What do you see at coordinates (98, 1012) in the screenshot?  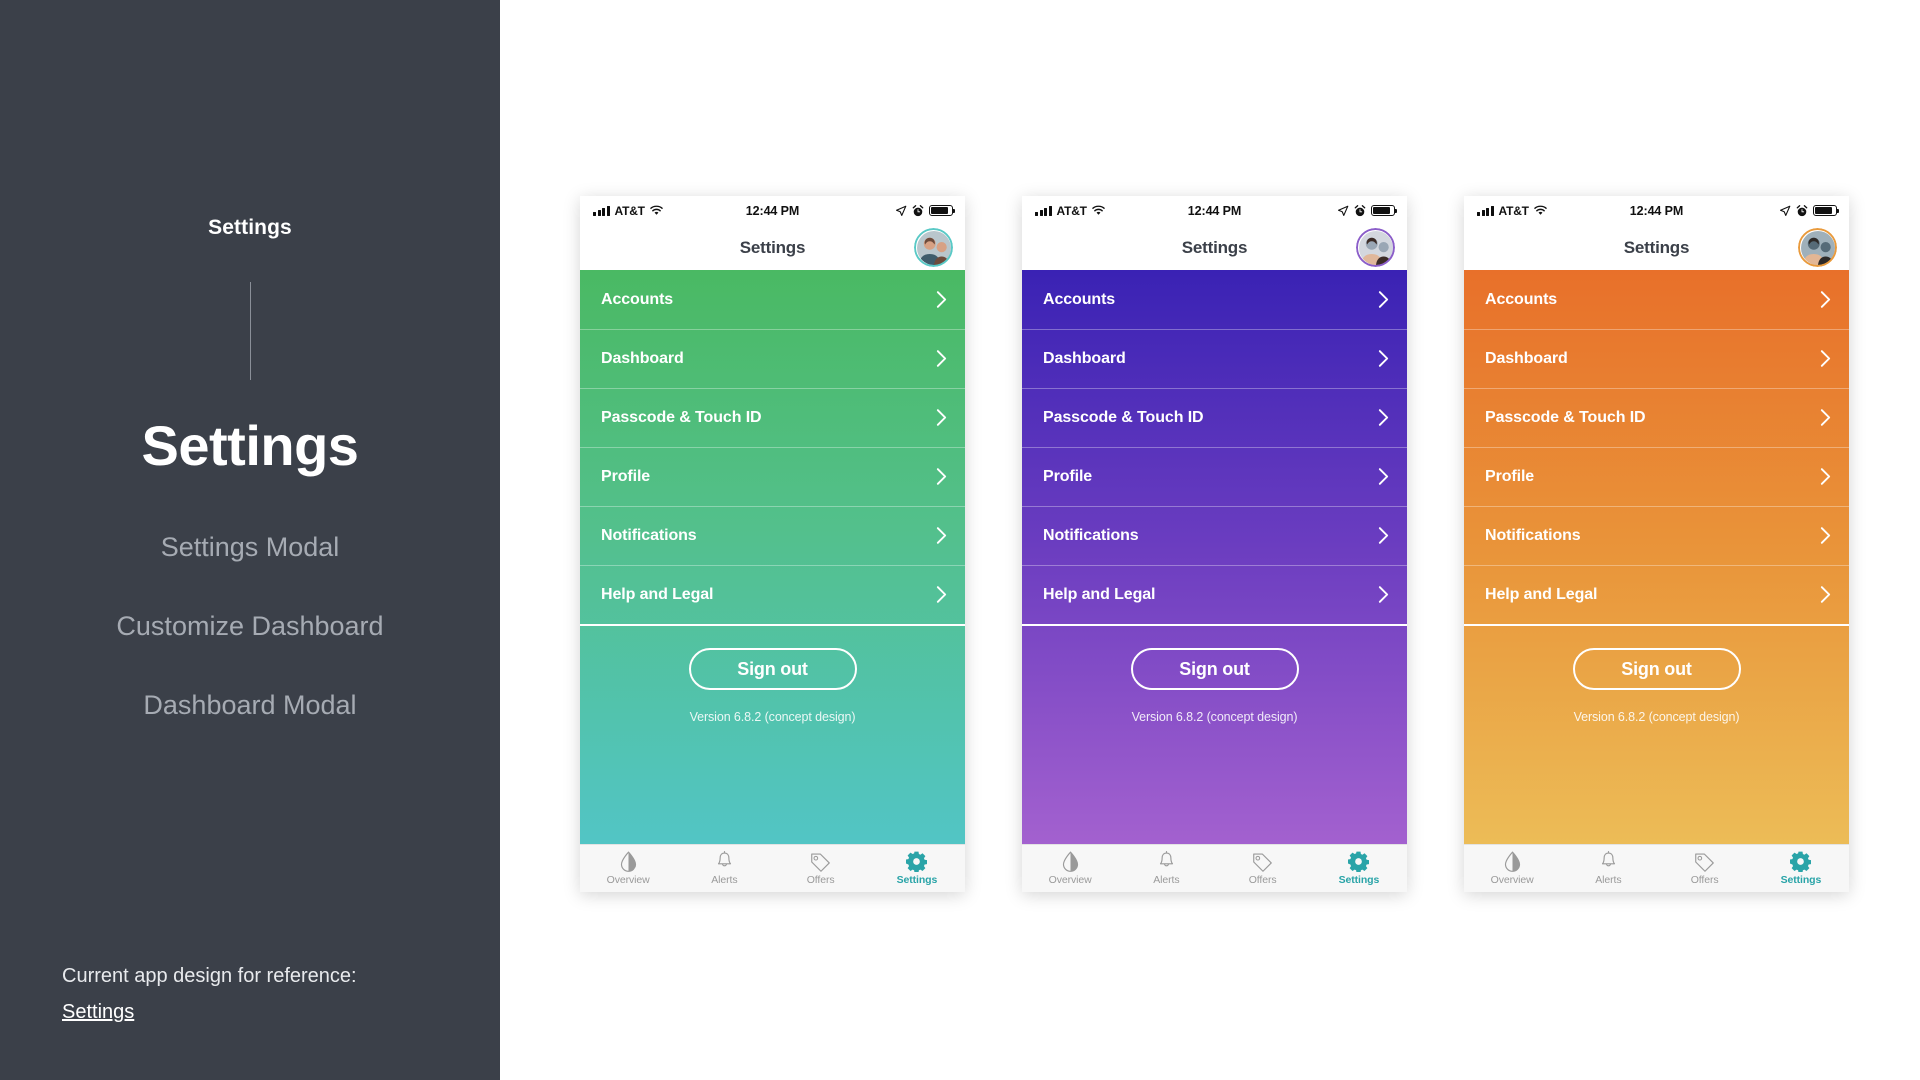 I see `sidebar-footer-link: Settings` at bounding box center [98, 1012].